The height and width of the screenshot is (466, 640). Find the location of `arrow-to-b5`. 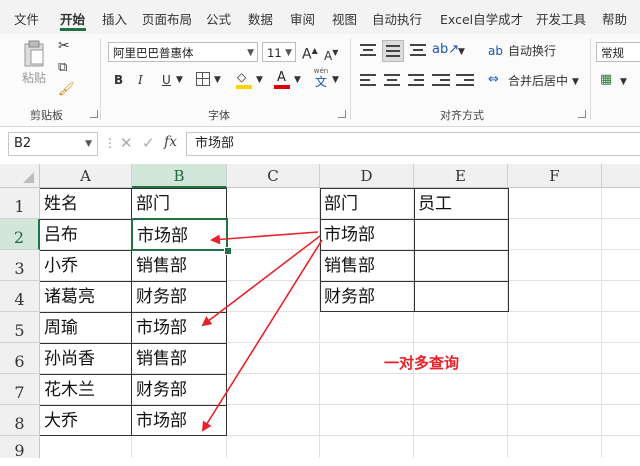

arrow-to-b5 is located at coordinates (261, 281).